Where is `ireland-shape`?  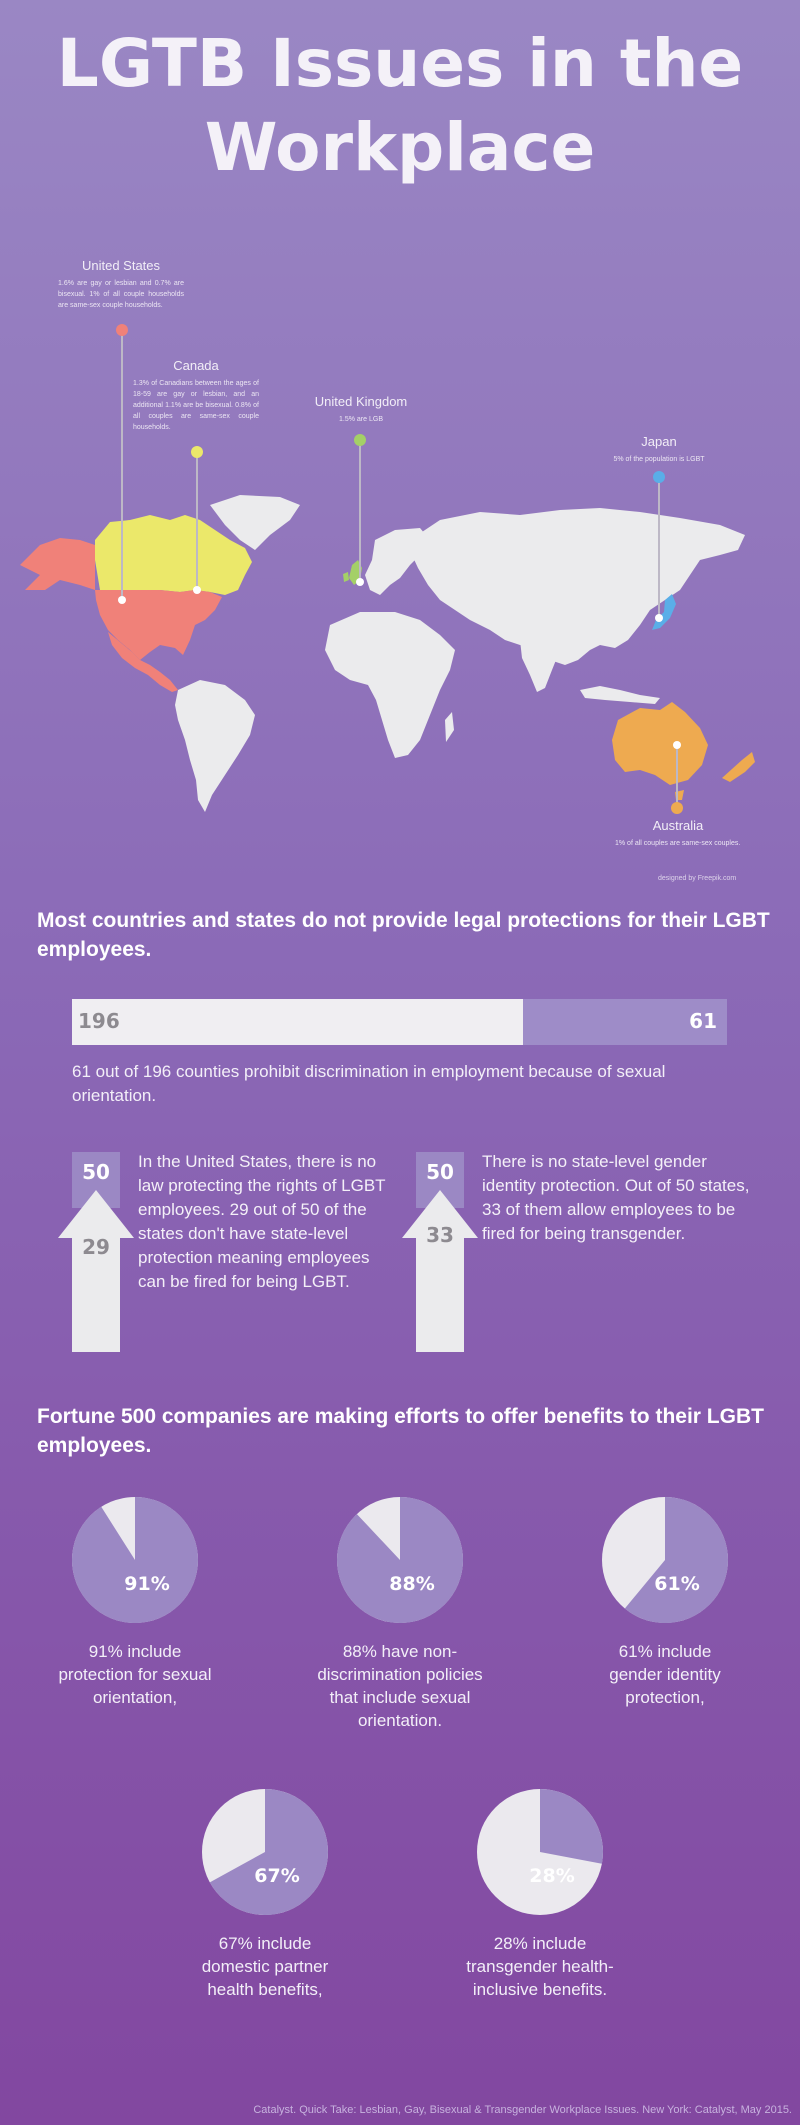 ireland-shape is located at coordinates (346, 577).